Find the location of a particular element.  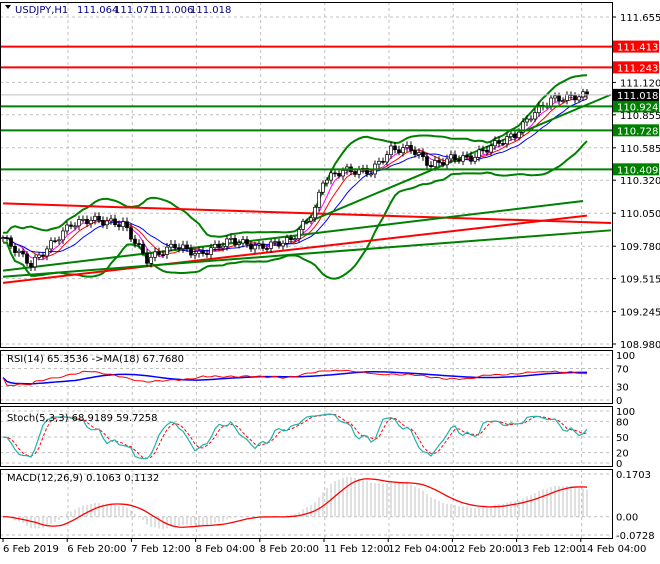

rsi-panel is located at coordinates (295, 377).